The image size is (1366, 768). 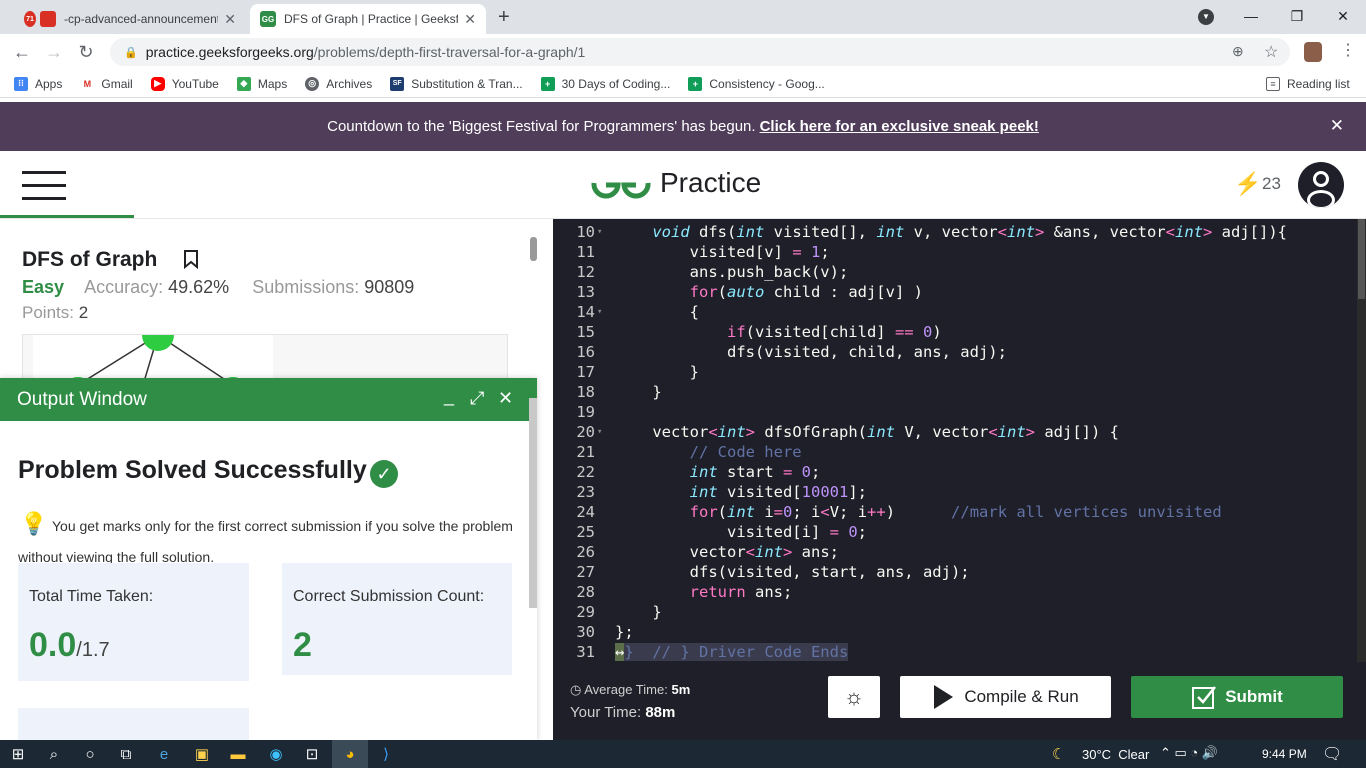 I want to click on compile-run-button: Compile & Run, so click(x=1005, y=697).